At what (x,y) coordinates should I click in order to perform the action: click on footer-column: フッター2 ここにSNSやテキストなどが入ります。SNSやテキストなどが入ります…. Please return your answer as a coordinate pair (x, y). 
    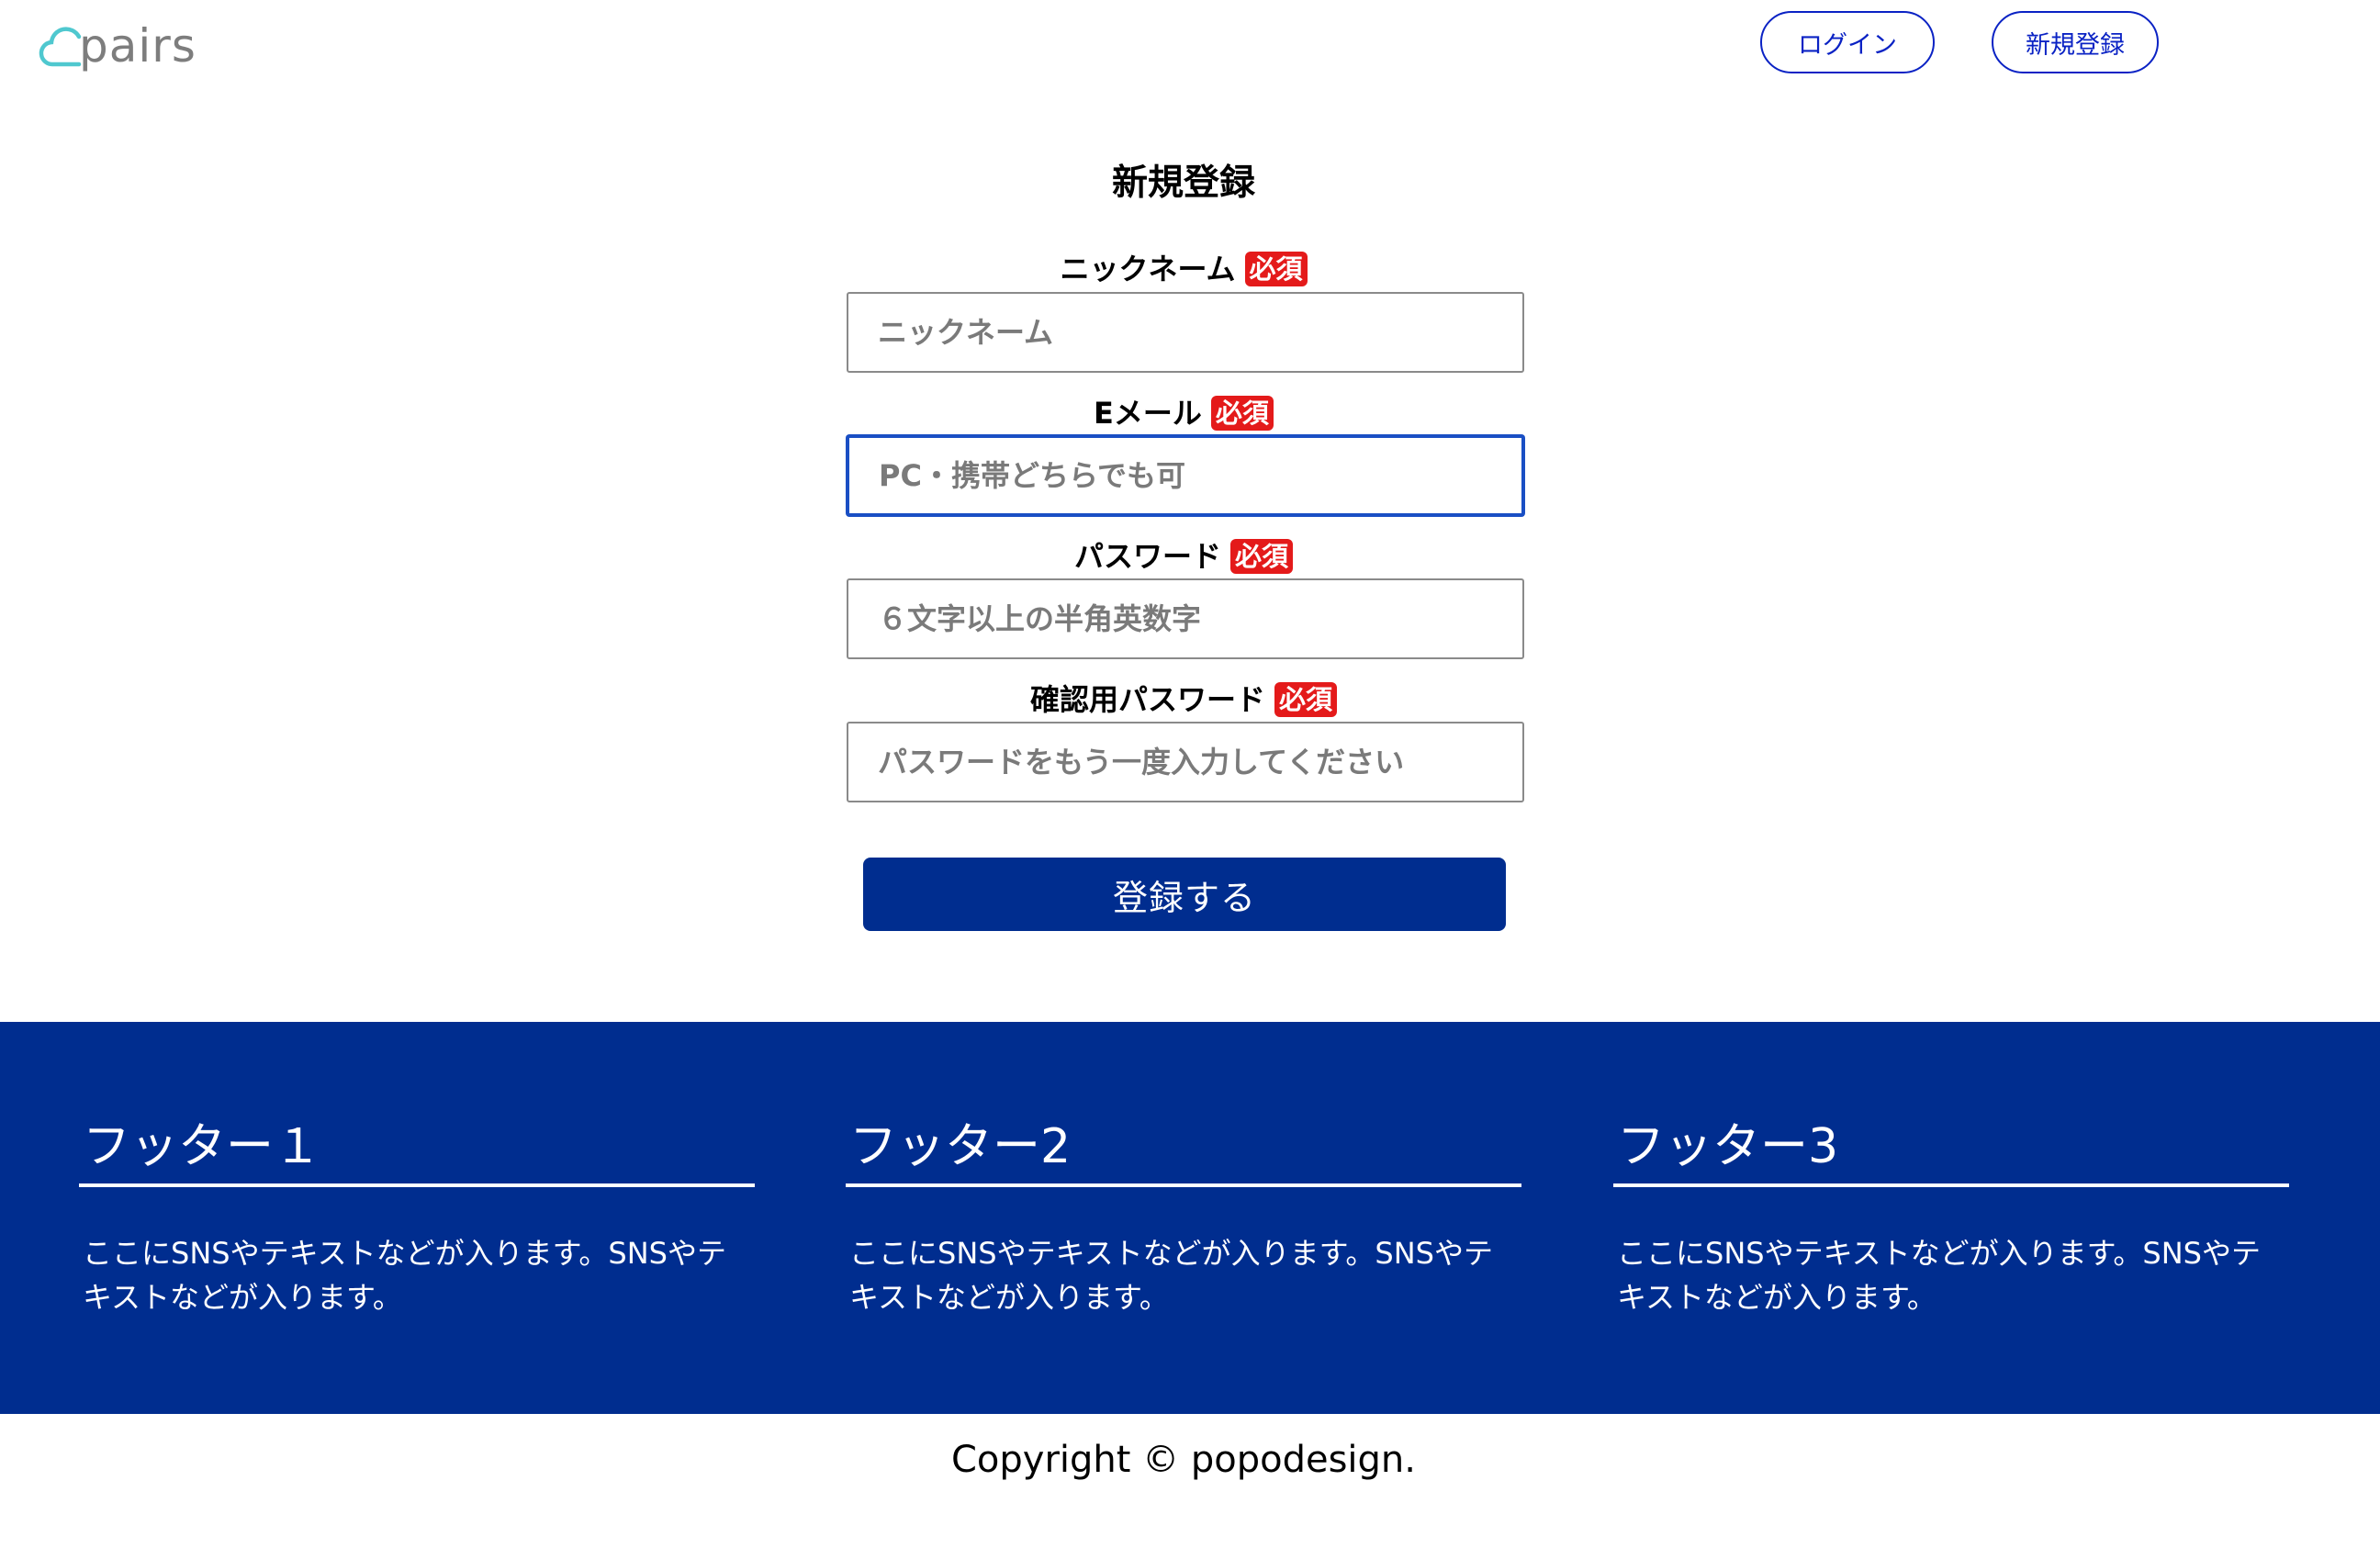
    Looking at the image, I should click on (1183, 1216).